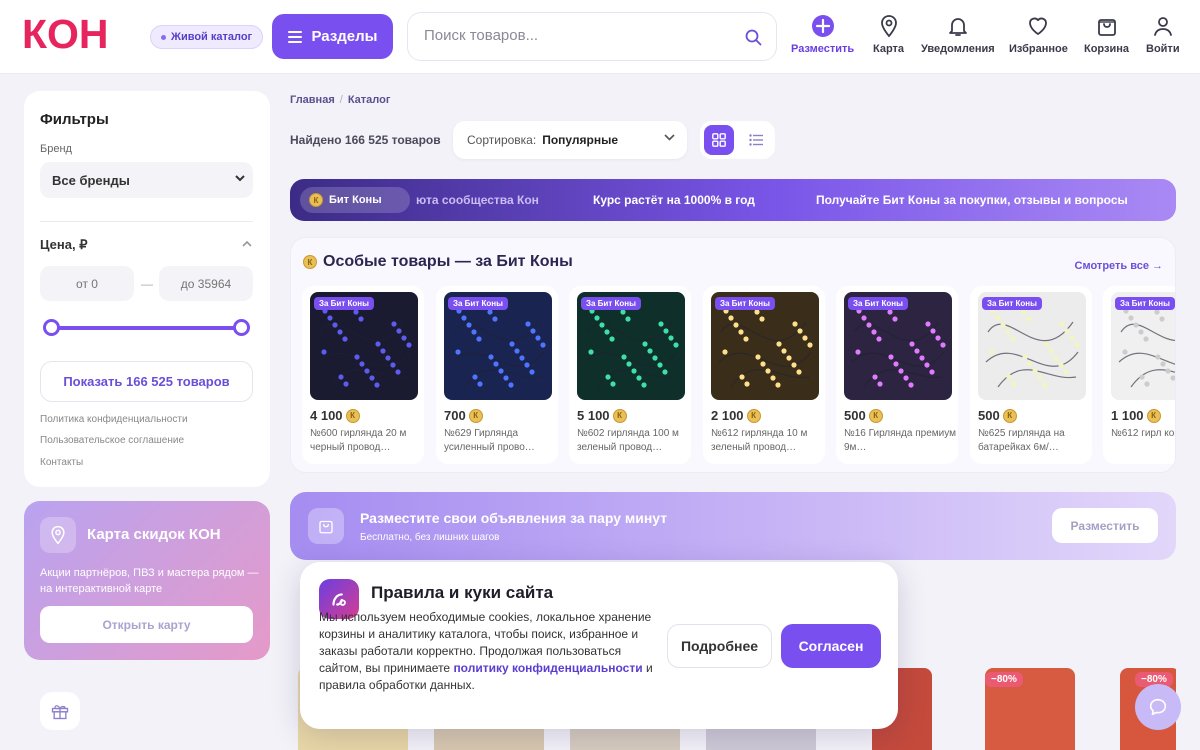 The image size is (1200, 750). I want to click on gift-button, so click(60, 711).